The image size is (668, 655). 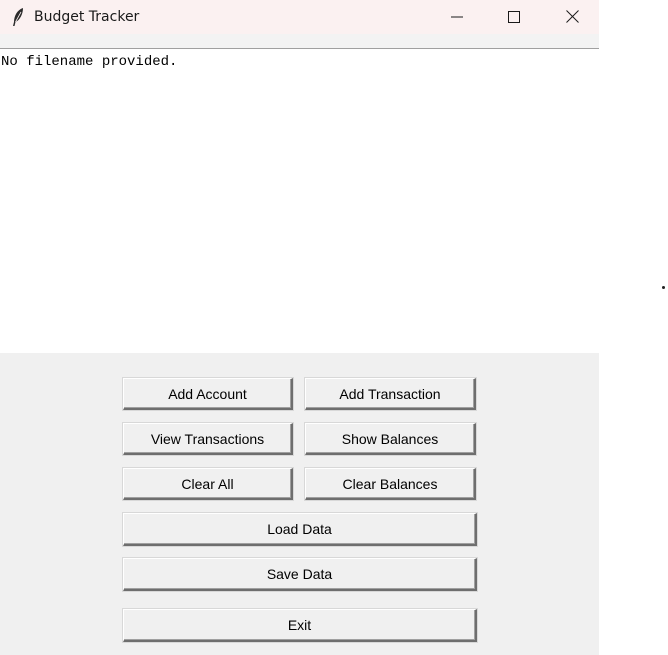 I want to click on add-account-button: Add Account, so click(x=208, y=394).